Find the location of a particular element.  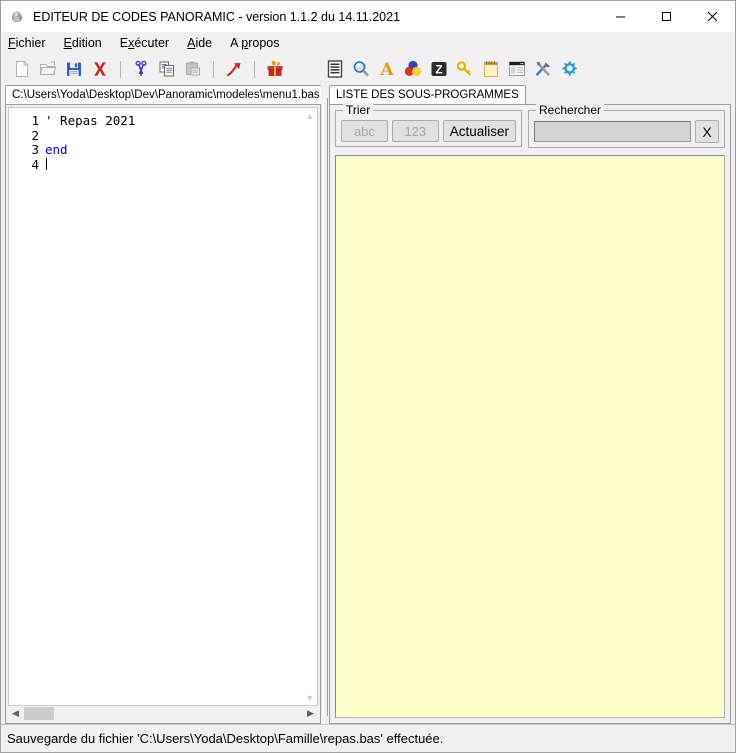

search-input is located at coordinates (612, 131).